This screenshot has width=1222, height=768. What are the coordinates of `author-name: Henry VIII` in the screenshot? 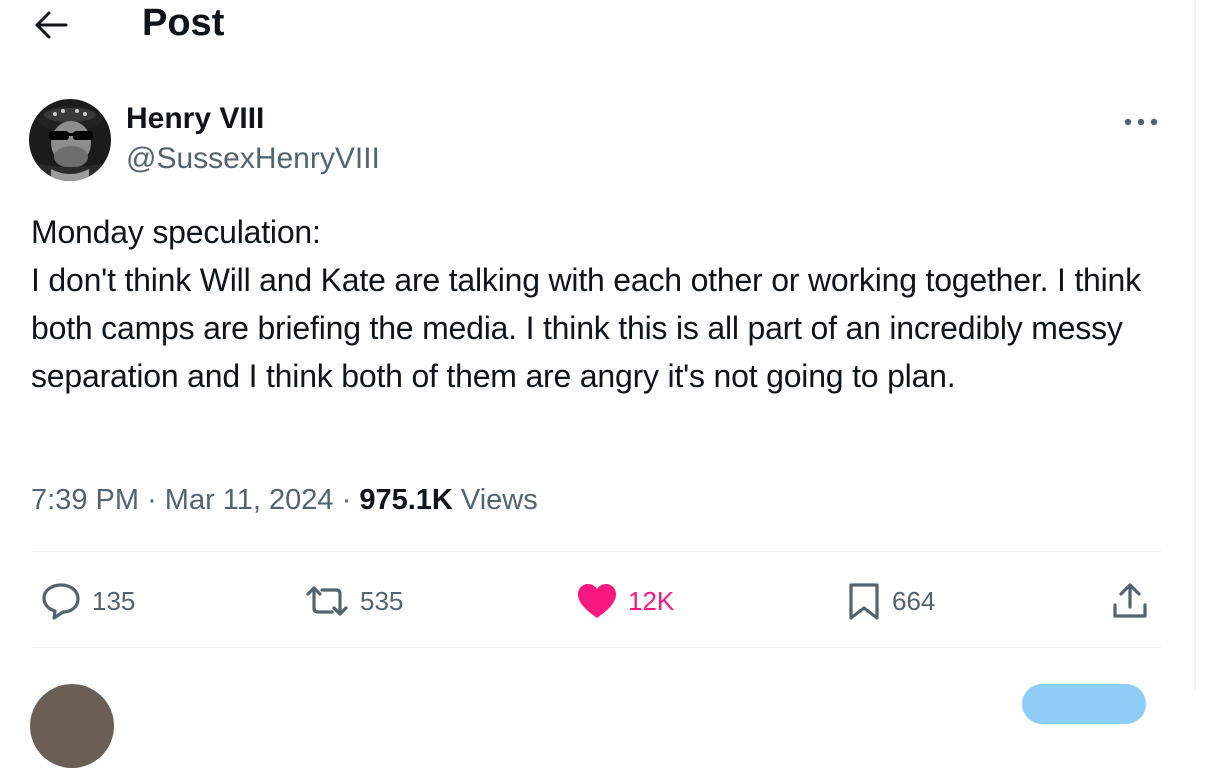 It's located at (195, 119).